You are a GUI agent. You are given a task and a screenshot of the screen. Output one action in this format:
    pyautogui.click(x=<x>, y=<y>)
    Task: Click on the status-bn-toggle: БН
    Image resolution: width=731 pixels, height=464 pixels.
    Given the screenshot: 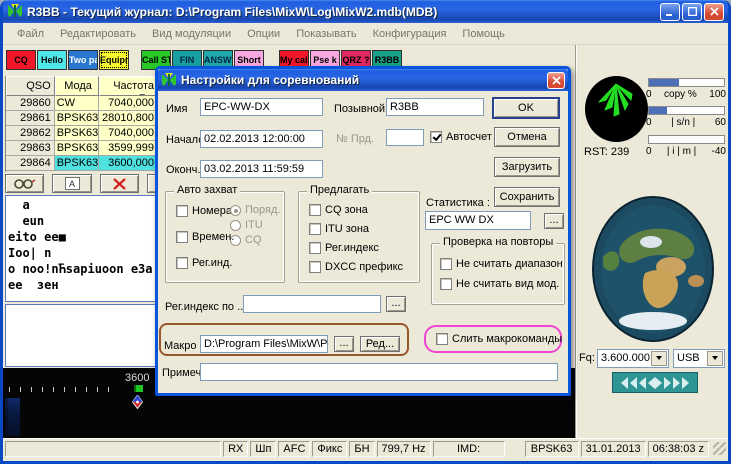 What is the action you would take?
    pyautogui.click(x=362, y=448)
    